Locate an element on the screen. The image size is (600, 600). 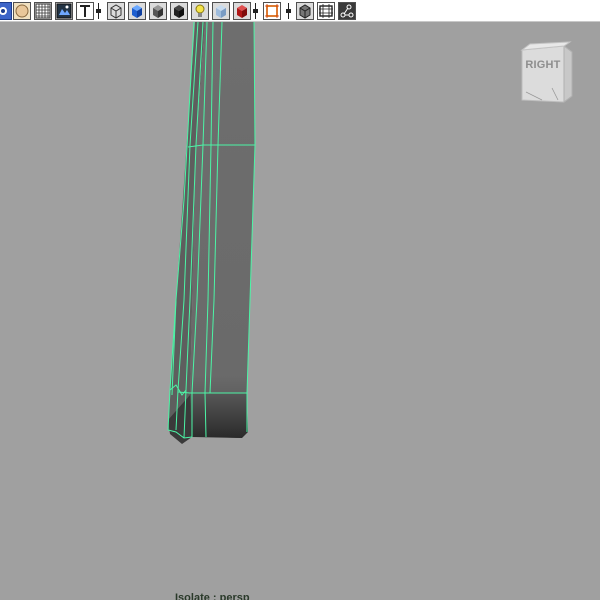
xray-joints-icon is located at coordinates (242, 11).